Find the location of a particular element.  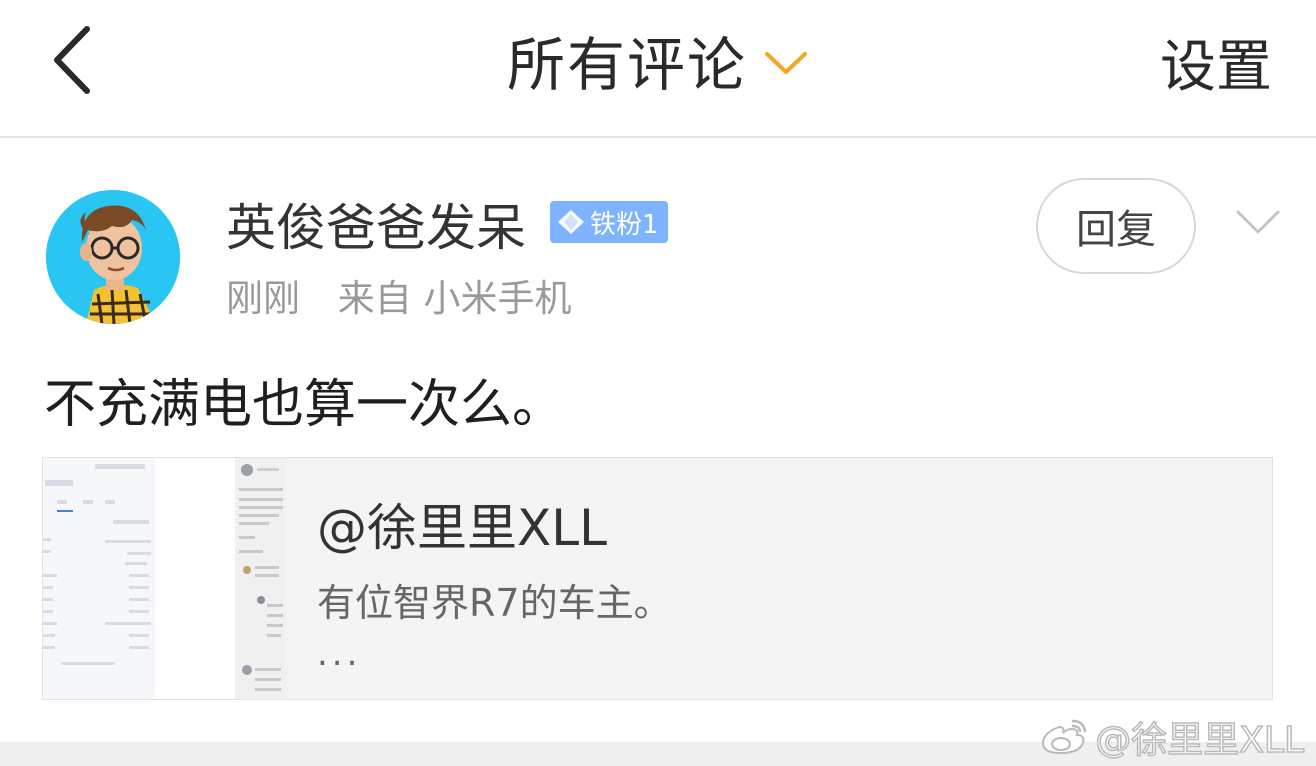

fan-badge: 铁粉1 is located at coordinates (609, 222).